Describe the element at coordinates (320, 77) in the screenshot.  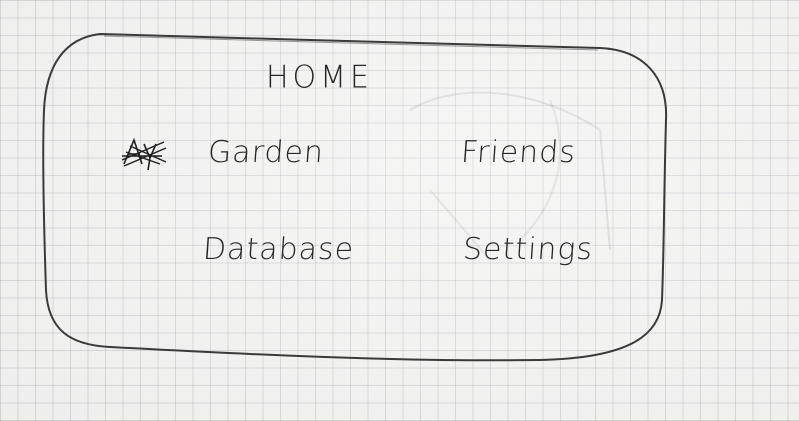
I see `page-title: HOME` at that location.